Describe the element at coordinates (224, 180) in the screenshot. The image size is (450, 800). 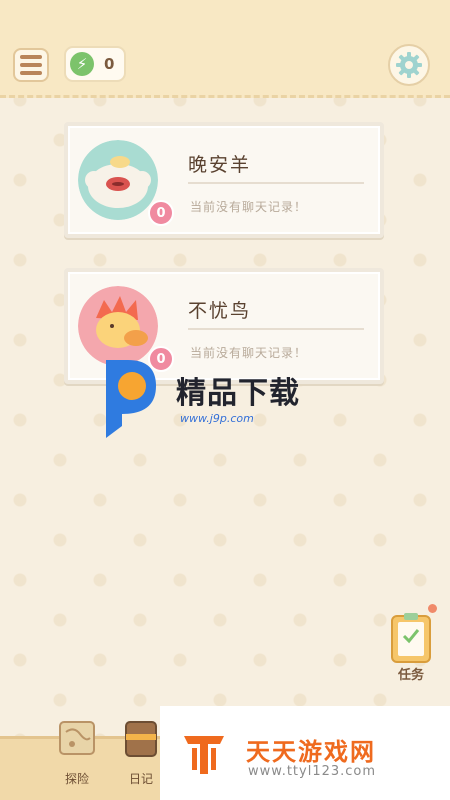
I see `chat-card-sheep: 0 晚安羊 当前没有聊天记录！` at that location.